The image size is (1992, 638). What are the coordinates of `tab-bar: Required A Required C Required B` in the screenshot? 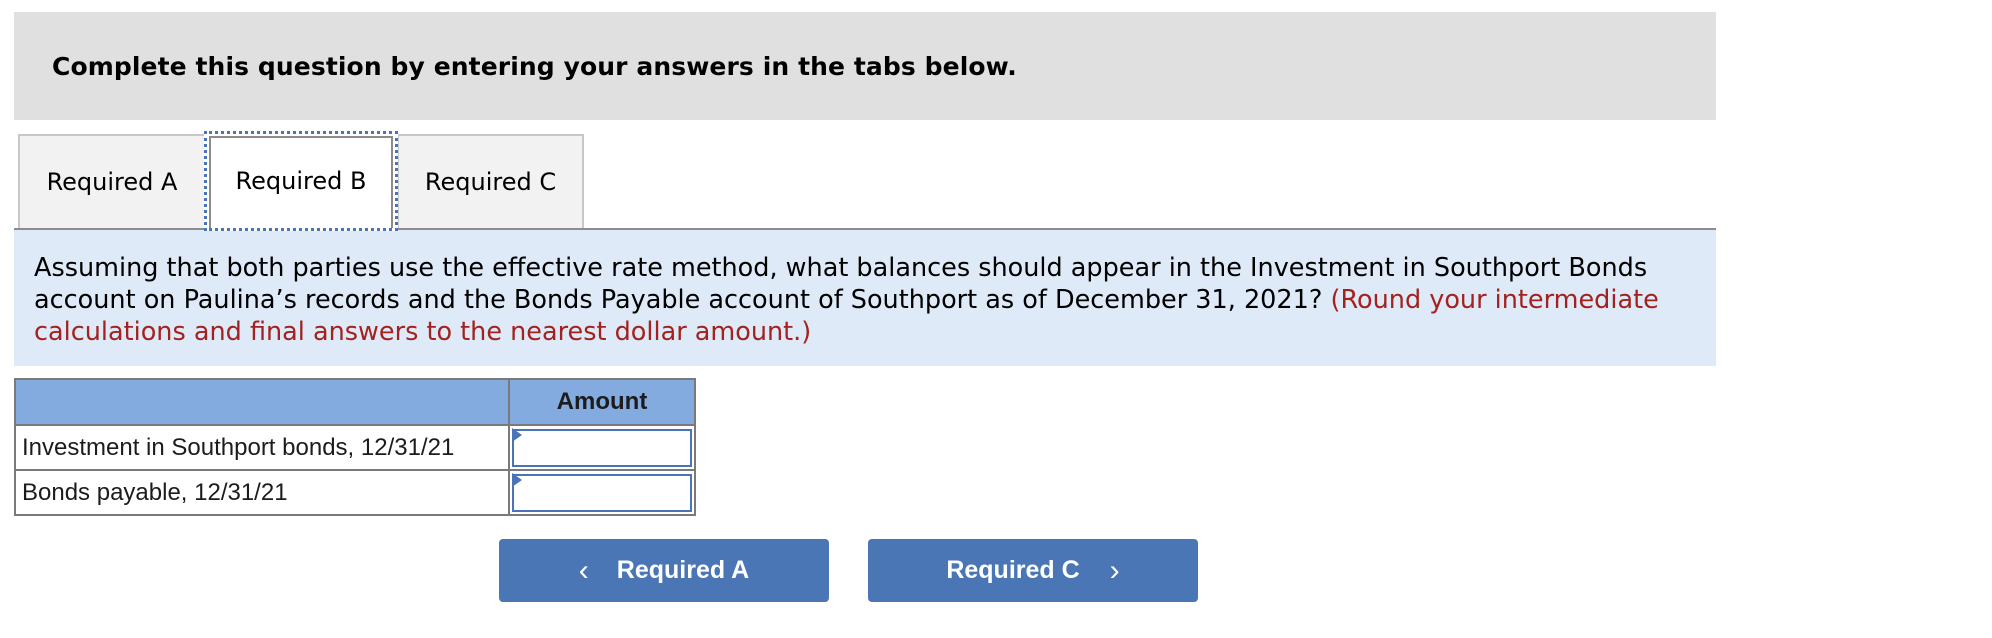 It's located at (865, 181).